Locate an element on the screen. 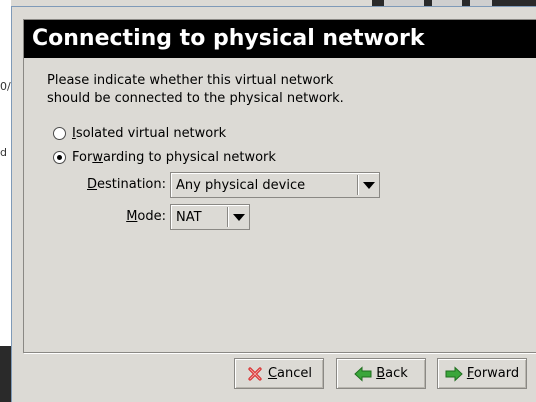  back-arrow-icon is located at coordinates (363, 374).